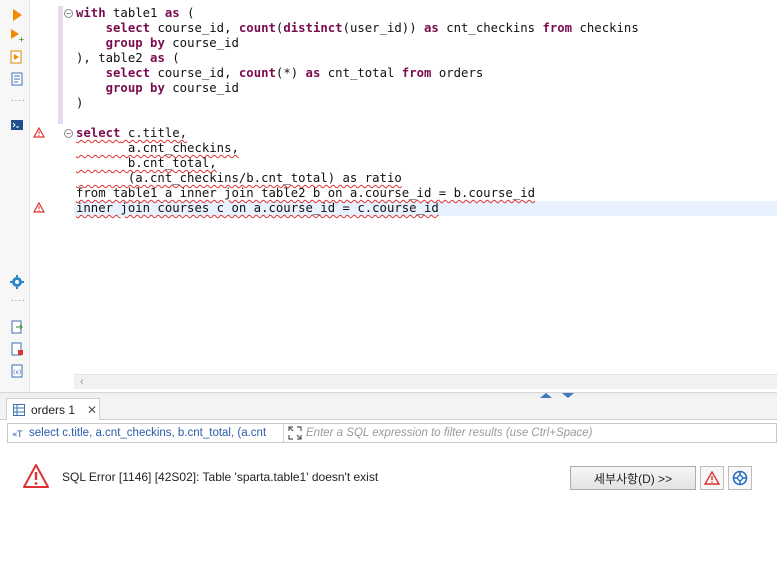 This screenshot has width=777, height=567. I want to click on execute-script-icon, so click(17, 57).